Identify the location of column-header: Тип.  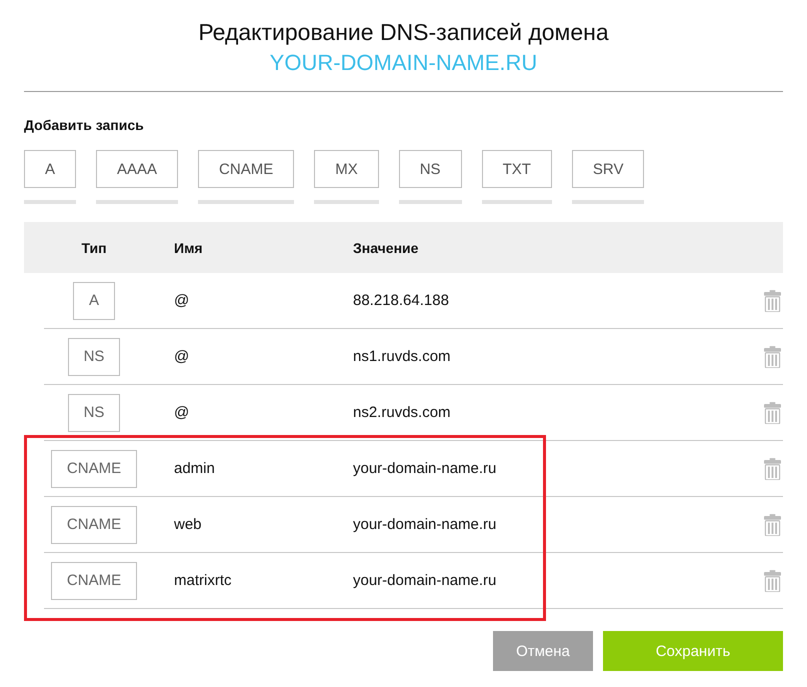
(94, 248).